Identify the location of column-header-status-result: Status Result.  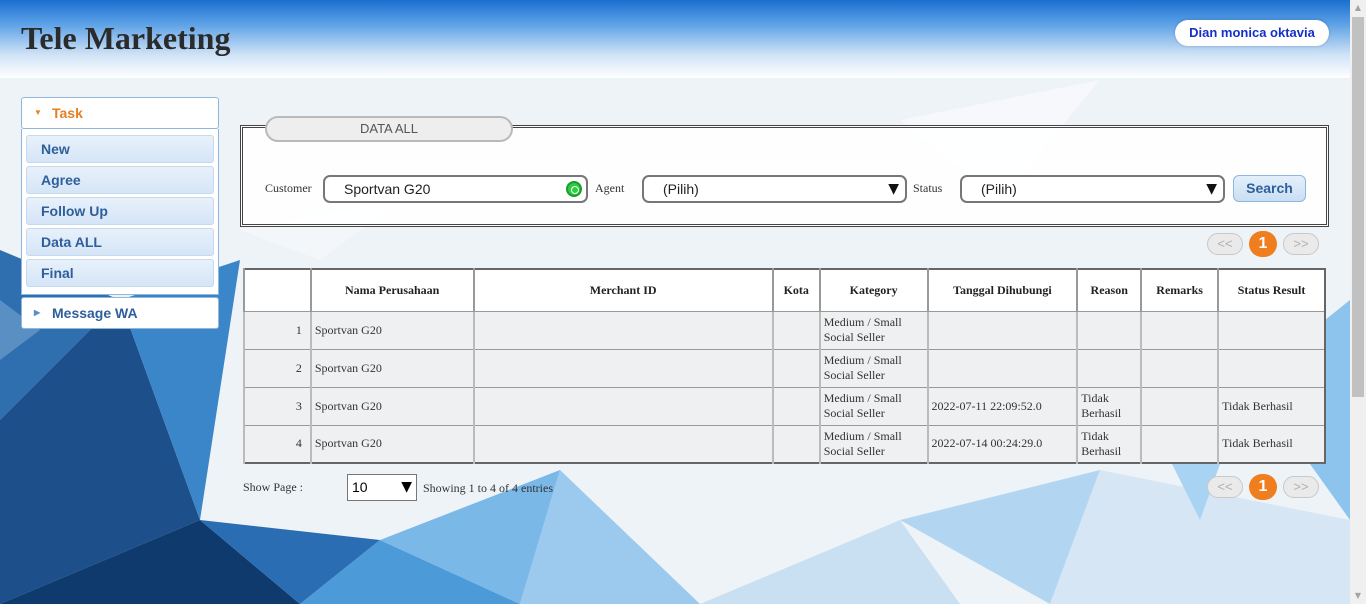
(1271, 290).